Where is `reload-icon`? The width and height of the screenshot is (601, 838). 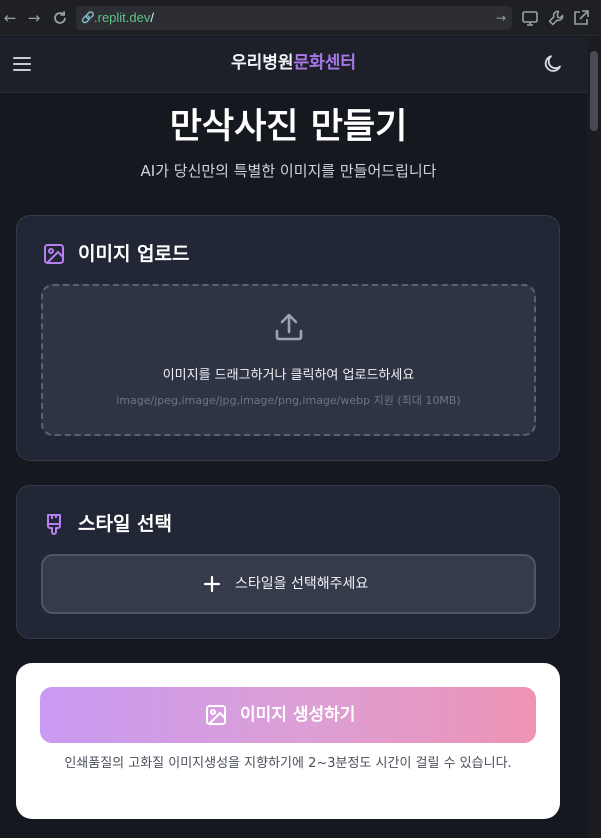
reload-icon is located at coordinates (60, 18).